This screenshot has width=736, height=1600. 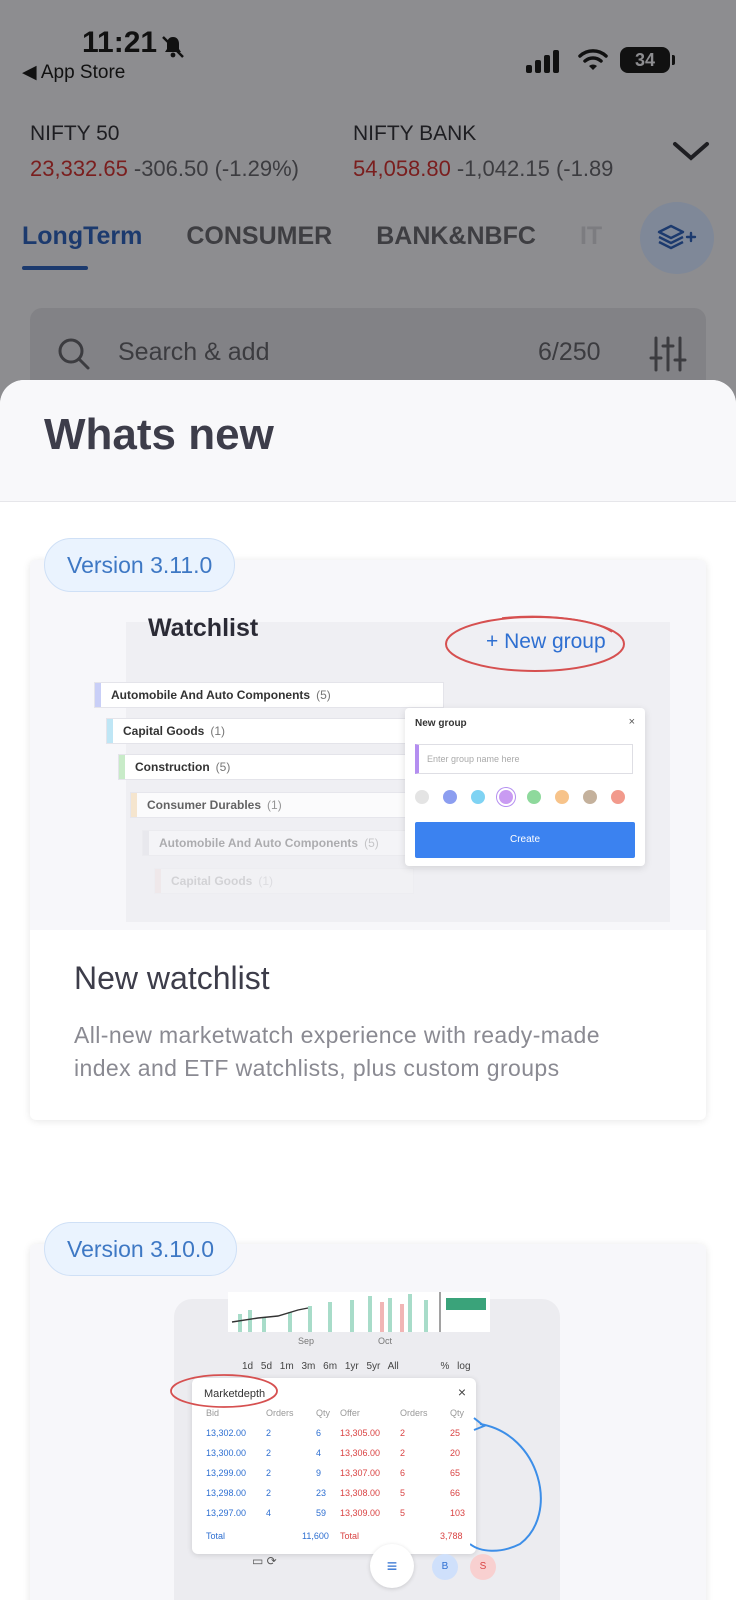 What do you see at coordinates (226, 1493) in the screenshot?
I see `table-cell: 13,298.00` at bounding box center [226, 1493].